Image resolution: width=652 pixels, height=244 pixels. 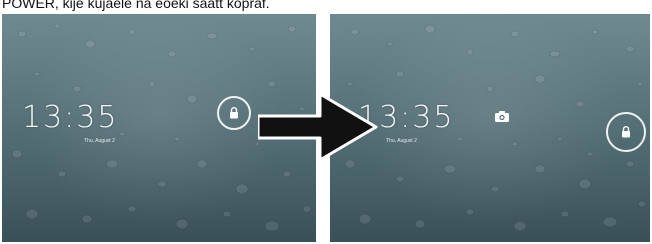 I want to click on right-arrow-icon, so click(x=318, y=127).